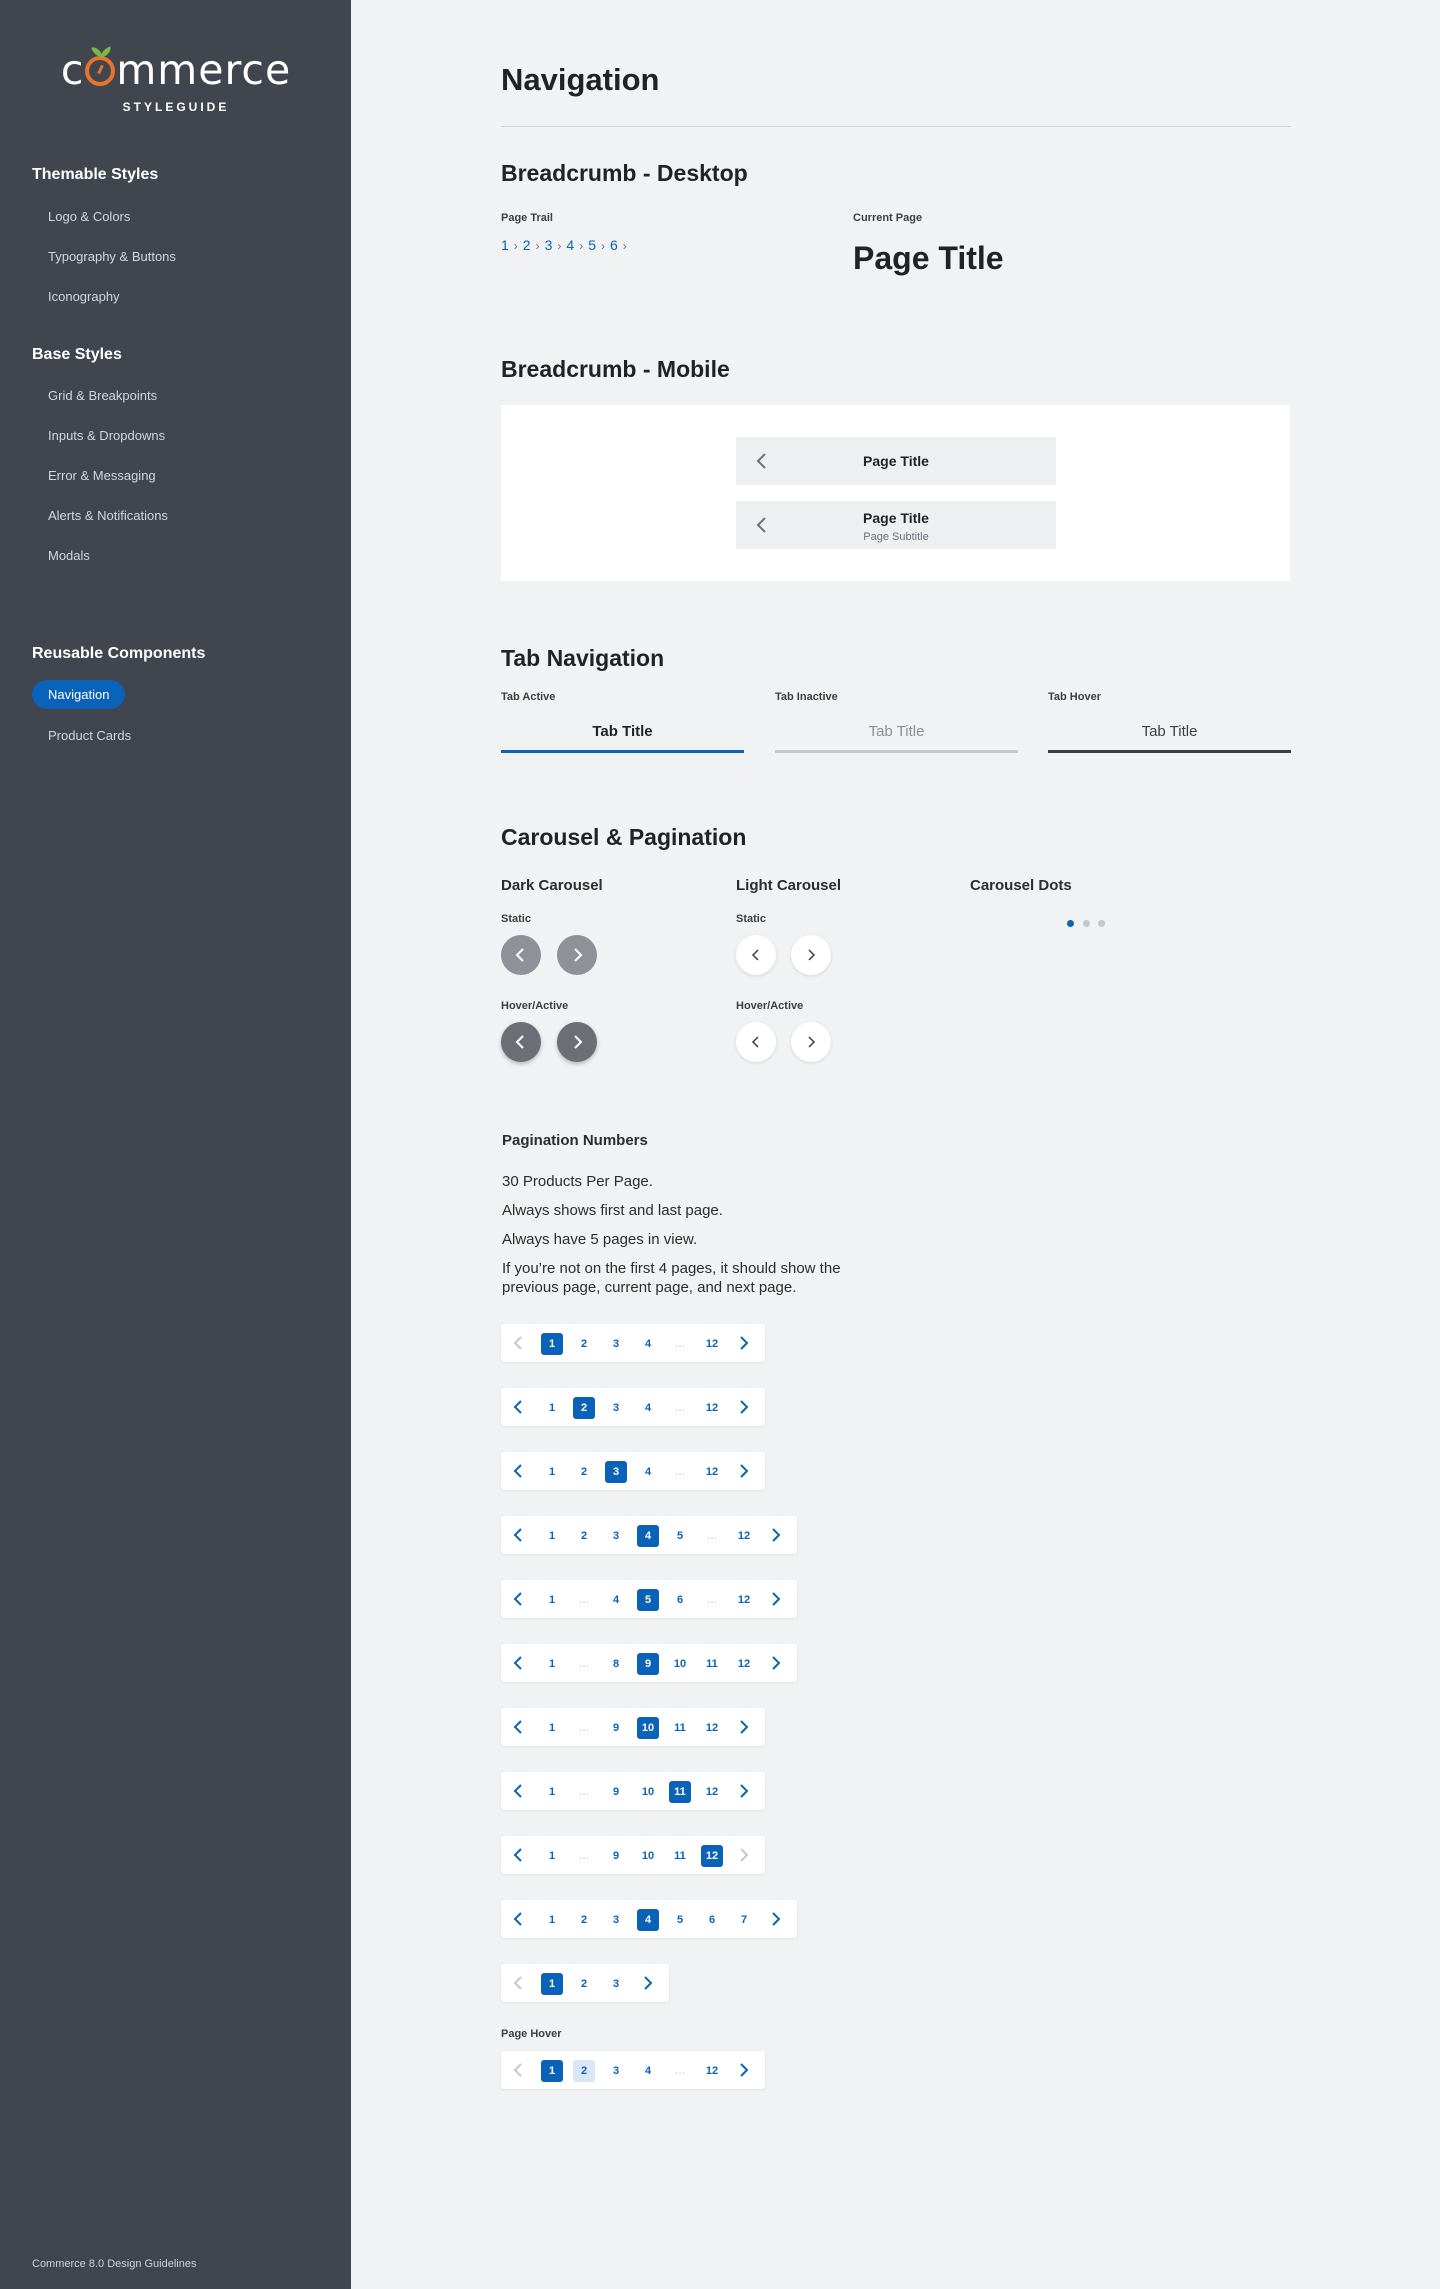 The height and width of the screenshot is (2289, 1440). Describe the element at coordinates (1070, 923) in the screenshot. I see `carousel-dot-active` at that location.